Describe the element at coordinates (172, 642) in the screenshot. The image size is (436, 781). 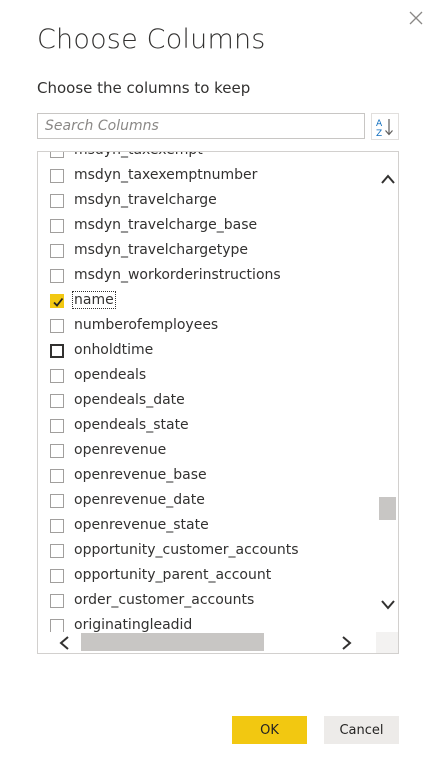
I see `horizontal-scroll-thumb` at that location.